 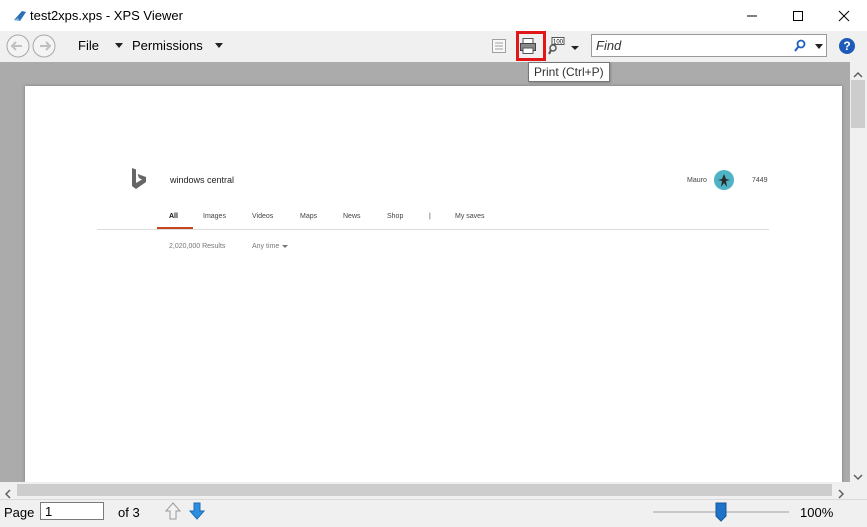 I want to click on tab-news: News, so click(x=352, y=216).